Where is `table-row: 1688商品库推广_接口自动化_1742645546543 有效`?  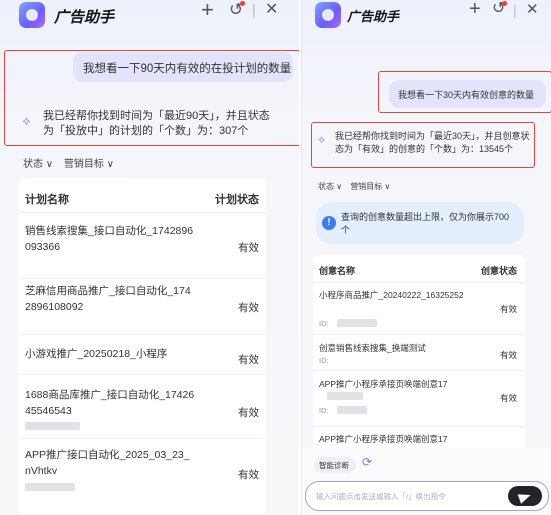 table-row: 1688商品库推广_接口自动化_1742645546543 有效 is located at coordinates (142, 406).